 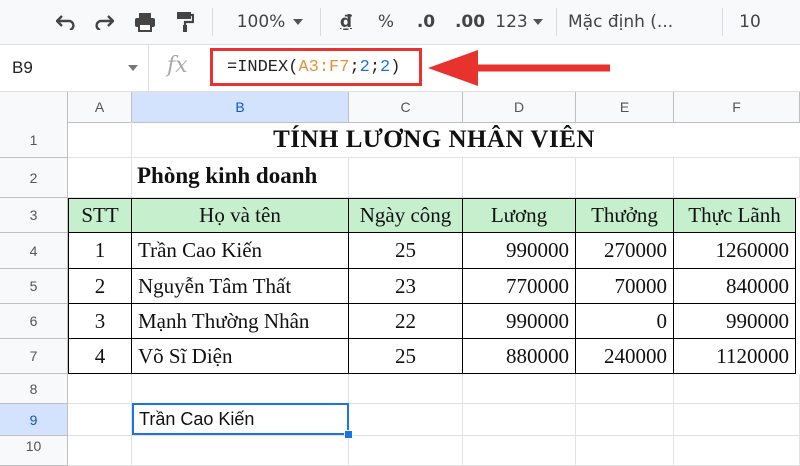 I want to click on formula-input: =INDEX(A3:F7;2;2), so click(x=316, y=67).